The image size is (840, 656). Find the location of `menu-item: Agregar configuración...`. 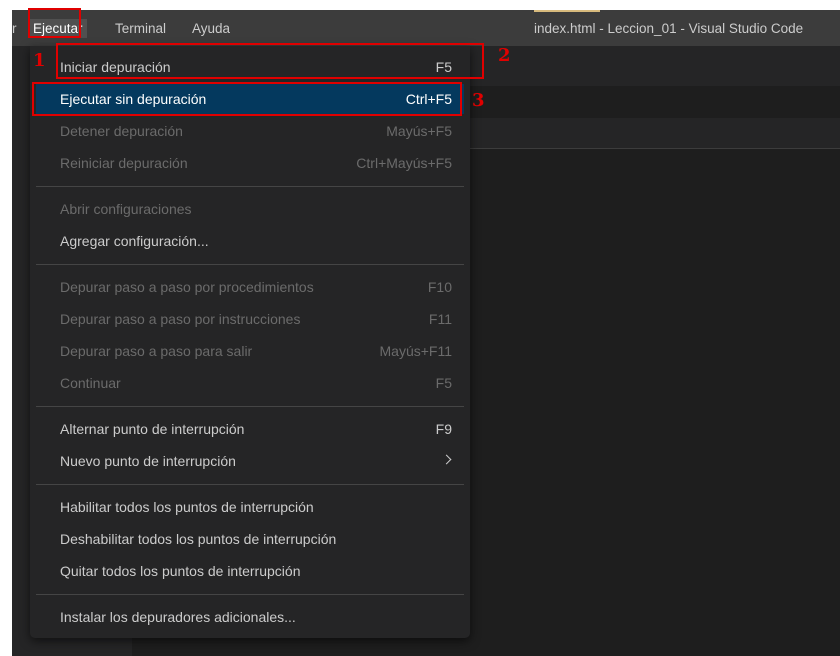

menu-item: Agregar configuración... is located at coordinates (250, 241).